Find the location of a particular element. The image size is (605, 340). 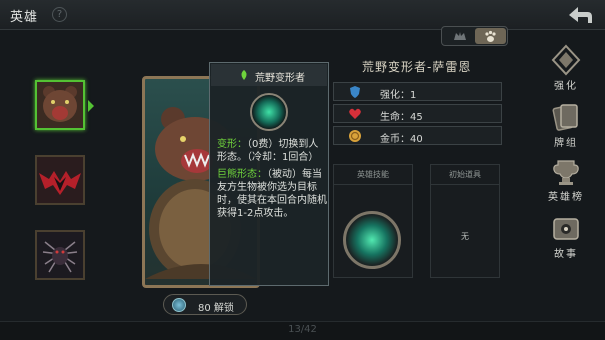

stat-row-enhance: 强化：1 is located at coordinates (417, 91).